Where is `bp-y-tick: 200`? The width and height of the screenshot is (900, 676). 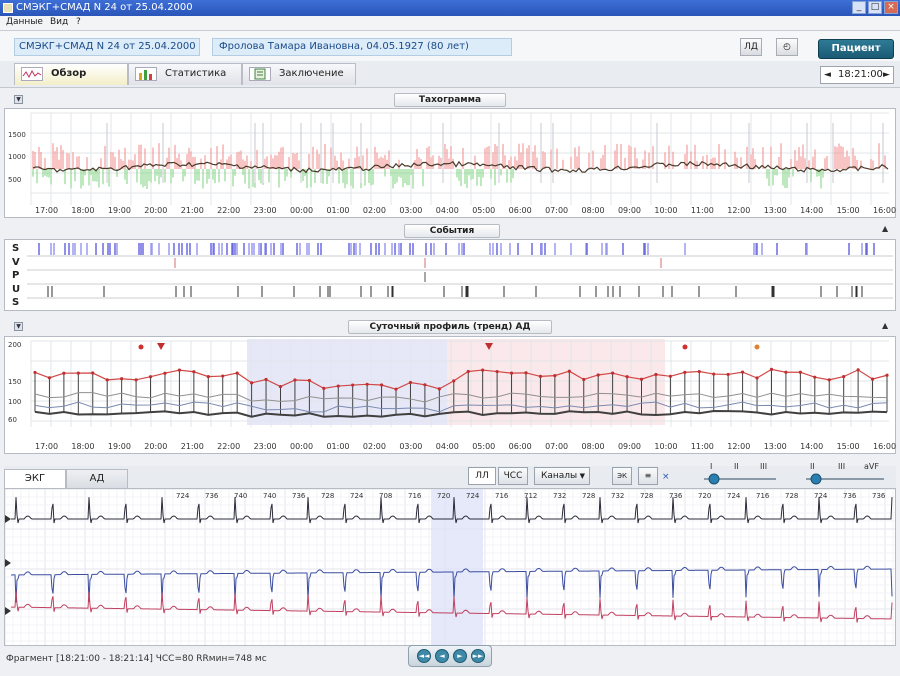
bp-y-tick: 200 is located at coordinates (15, 345).